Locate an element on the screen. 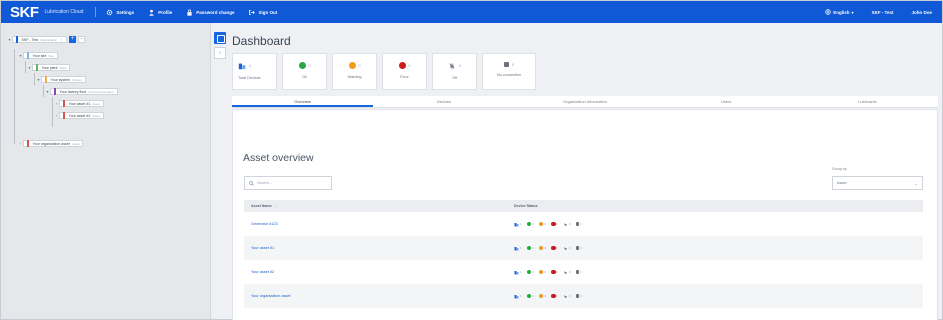  tree-item-organization: ▾ SKF - Test Organization ⋮ + - is located at coordinates (46, 39).